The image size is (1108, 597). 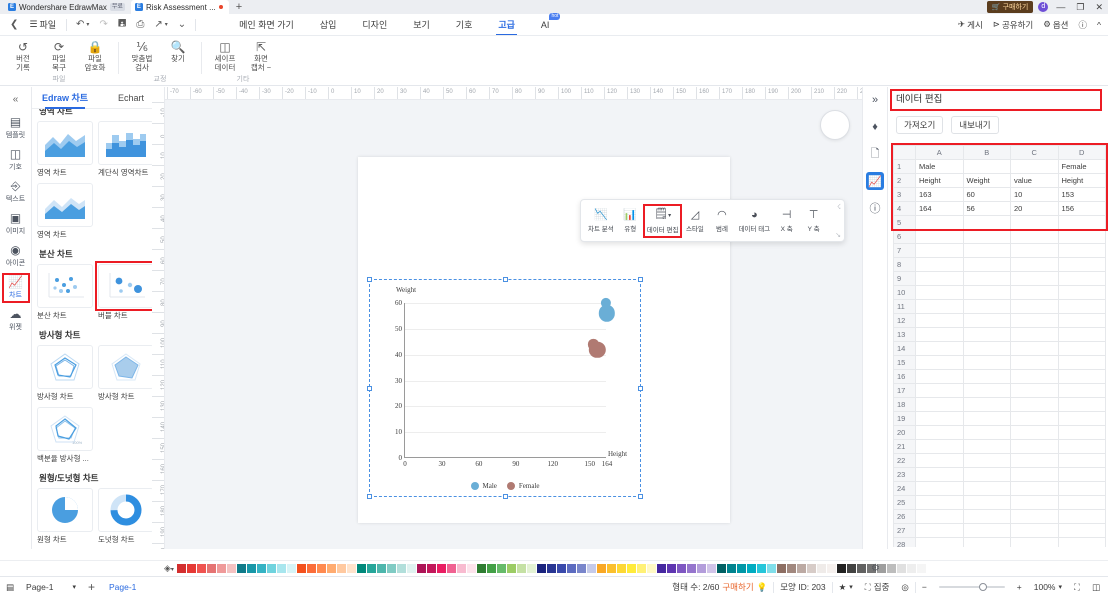 I want to click on row-header: 3, so click(x=904, y=194).